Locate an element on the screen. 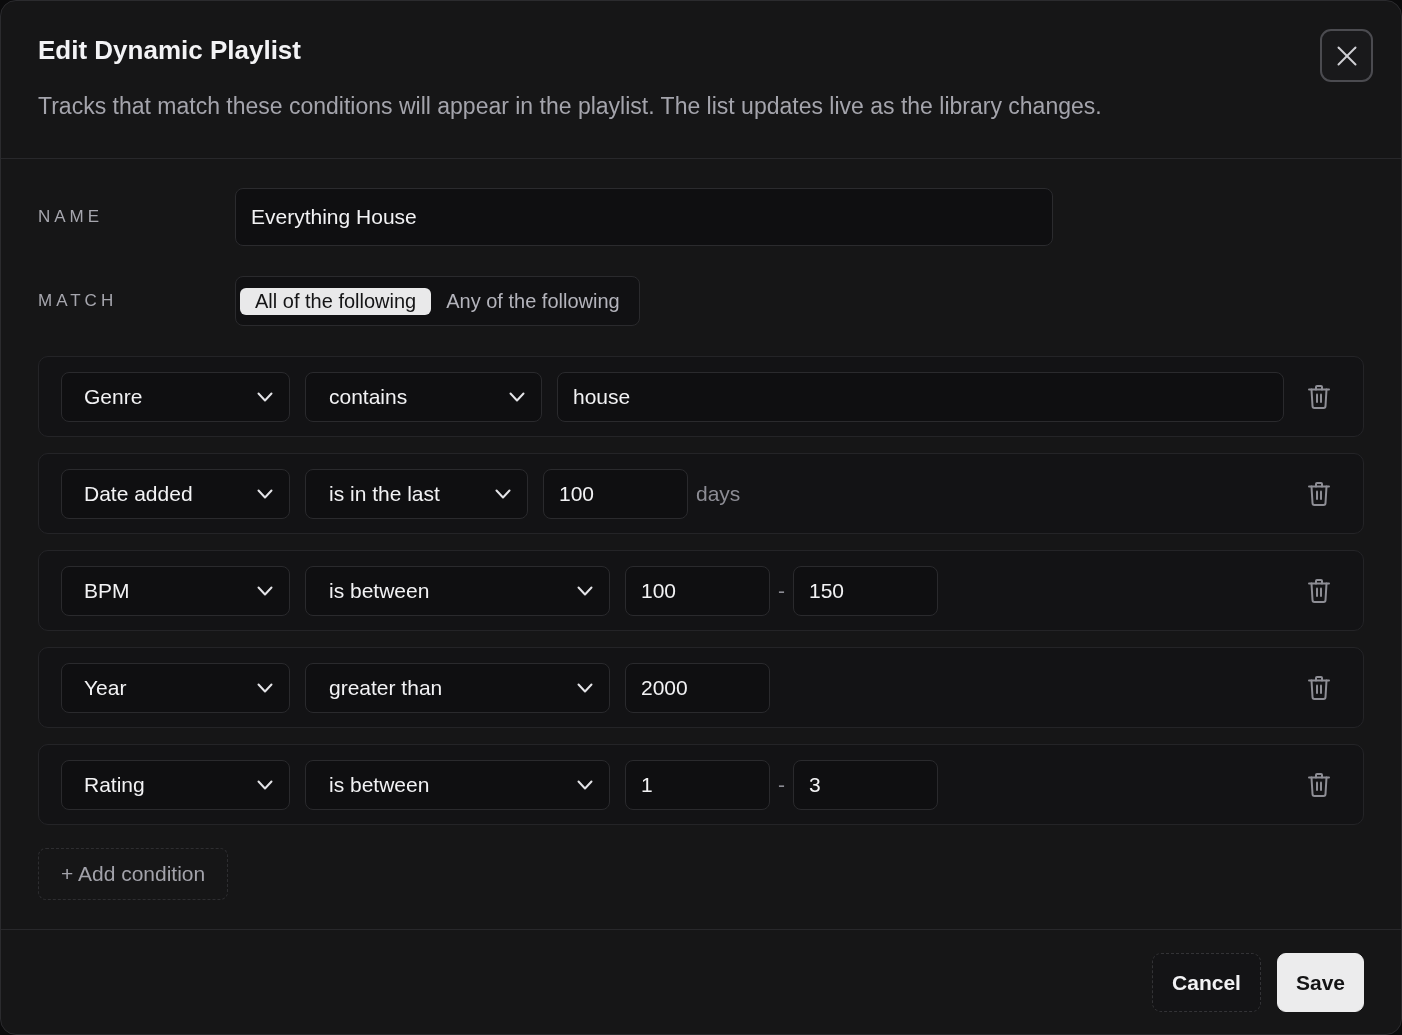  range-to-input: 3 is located at coordinates (865, 784).